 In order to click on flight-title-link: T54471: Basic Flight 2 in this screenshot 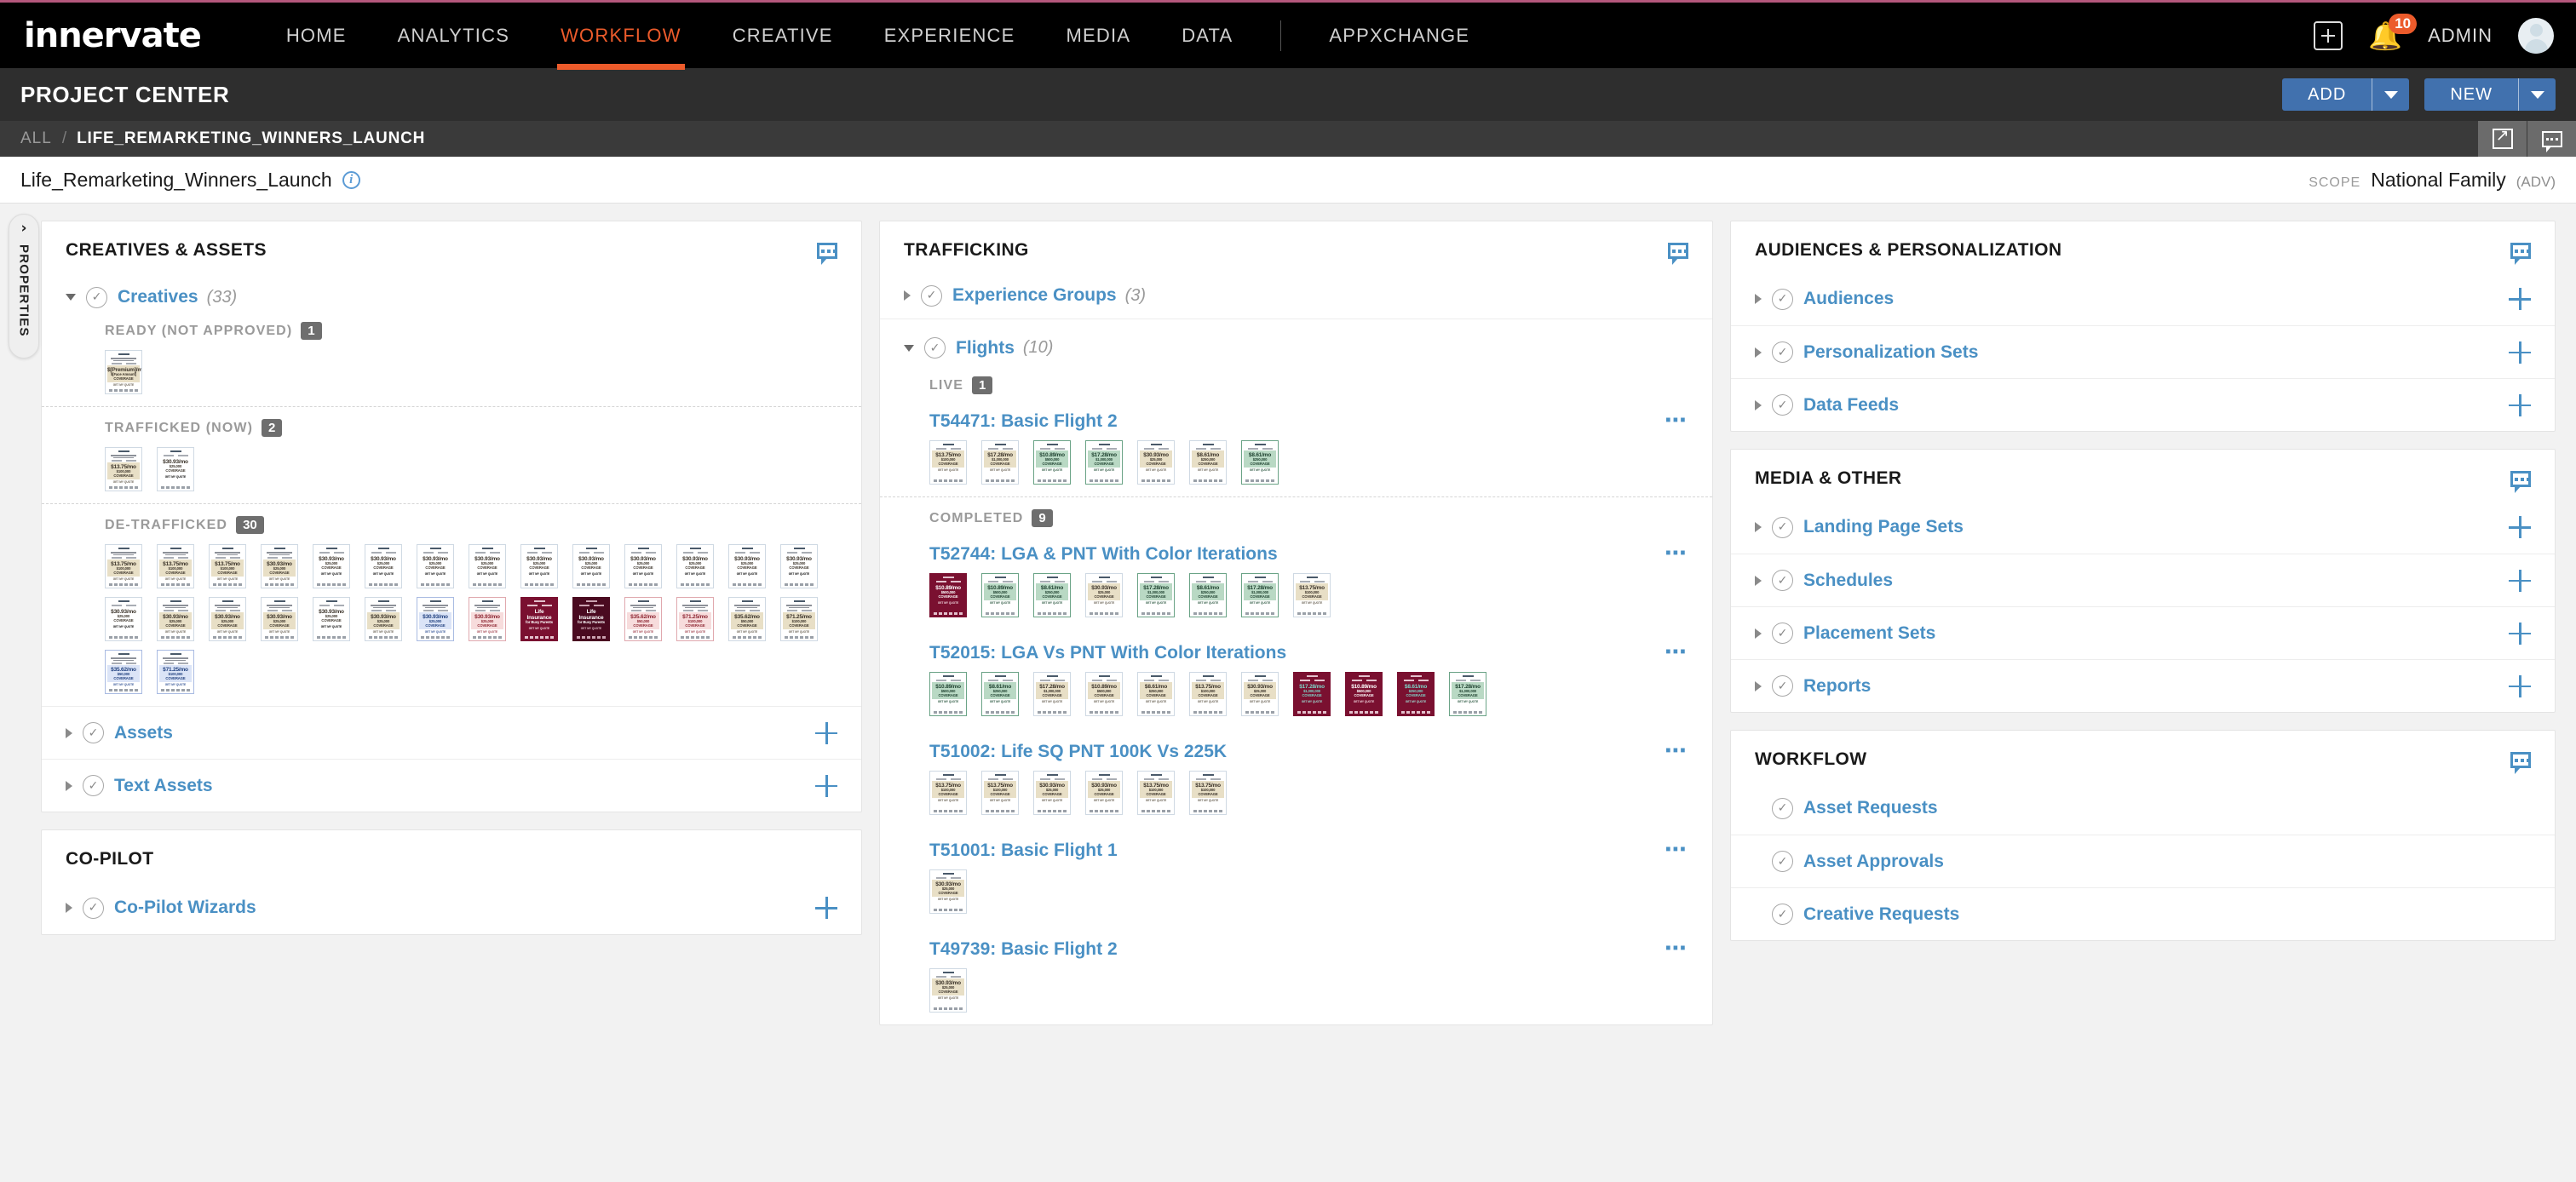, I will do `click(1023, 421)`.